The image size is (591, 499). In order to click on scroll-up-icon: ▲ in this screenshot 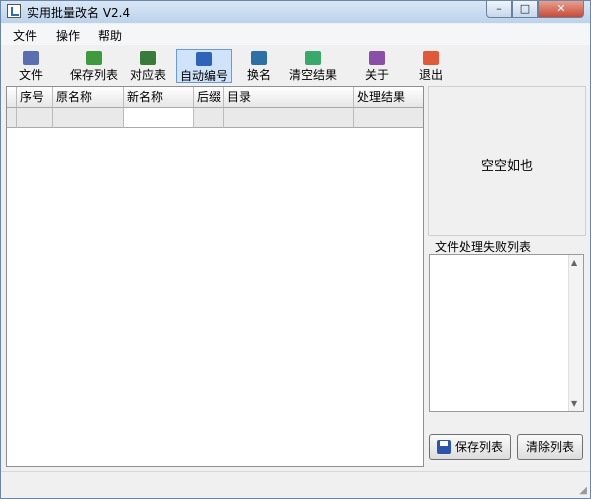, I will do `click(574, 262)`.